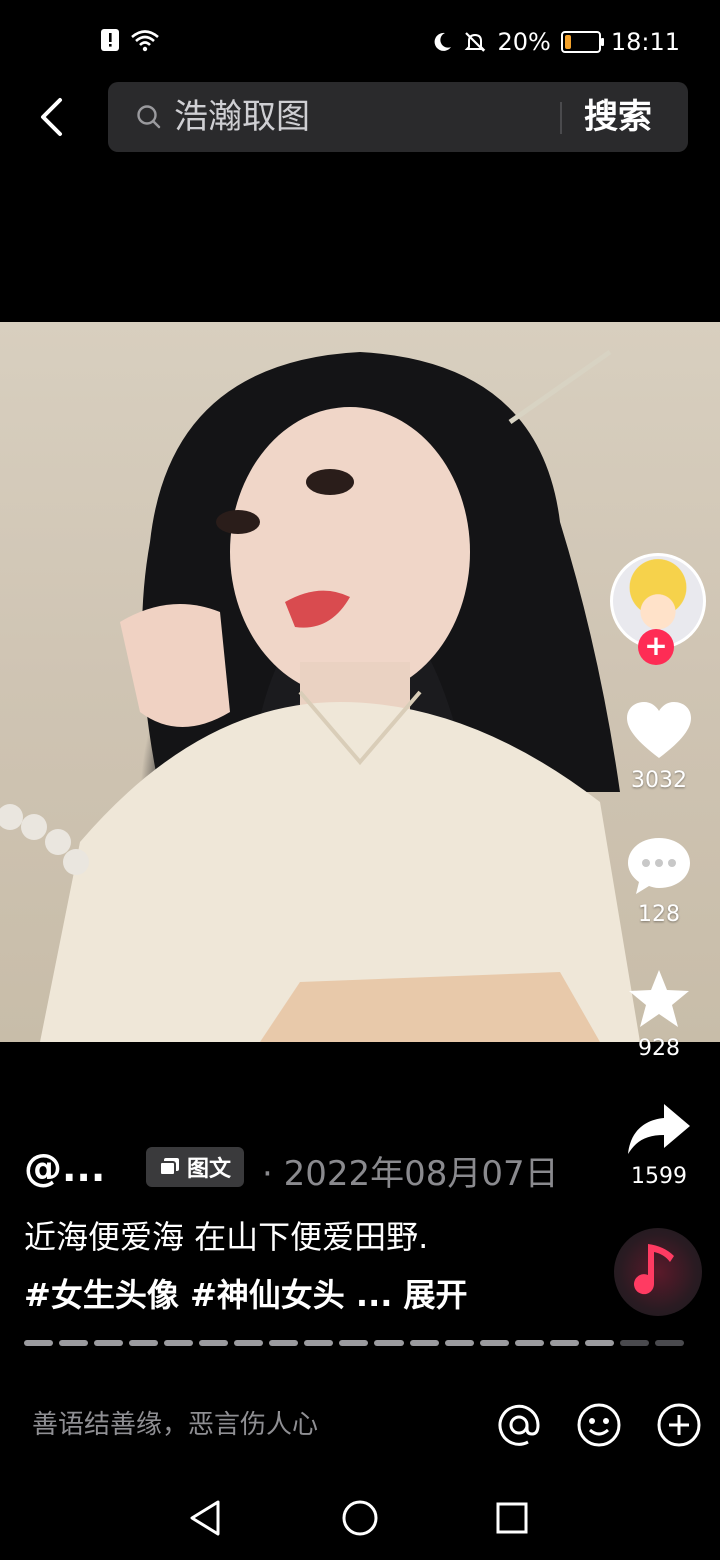 The width and height of the screenshot is (720, 1560). What do you see at coordinates (149, 117) in the screenshot?
I see `search-icon` at bounding box center [149, 117].